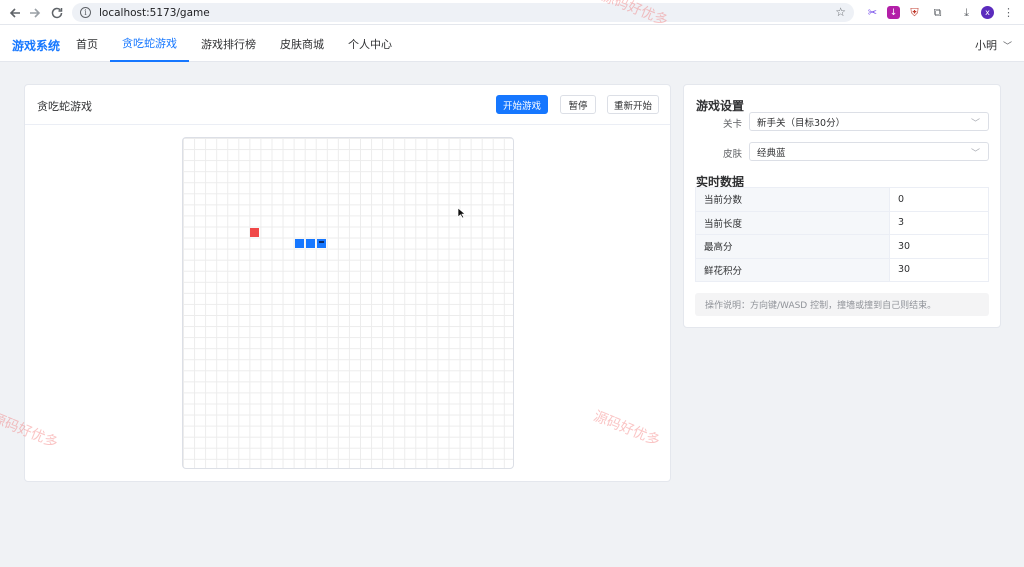 The image size is (1024, 567). I want to click on nav-item-leaderboard: 游戏排行榜, so click(228, 43).